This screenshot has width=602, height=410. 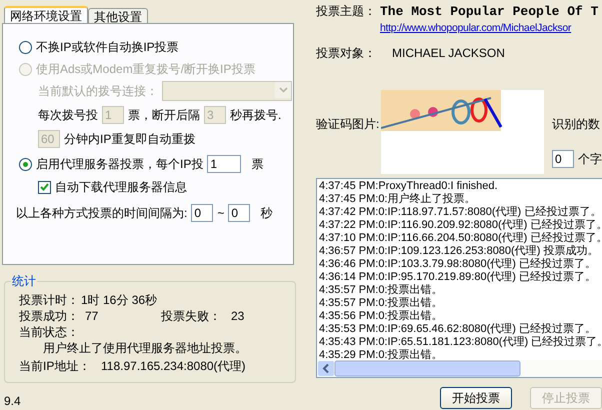 I want to click on checkbox-label: 自动下载代理服务器信息, so click(x=121, y=187).